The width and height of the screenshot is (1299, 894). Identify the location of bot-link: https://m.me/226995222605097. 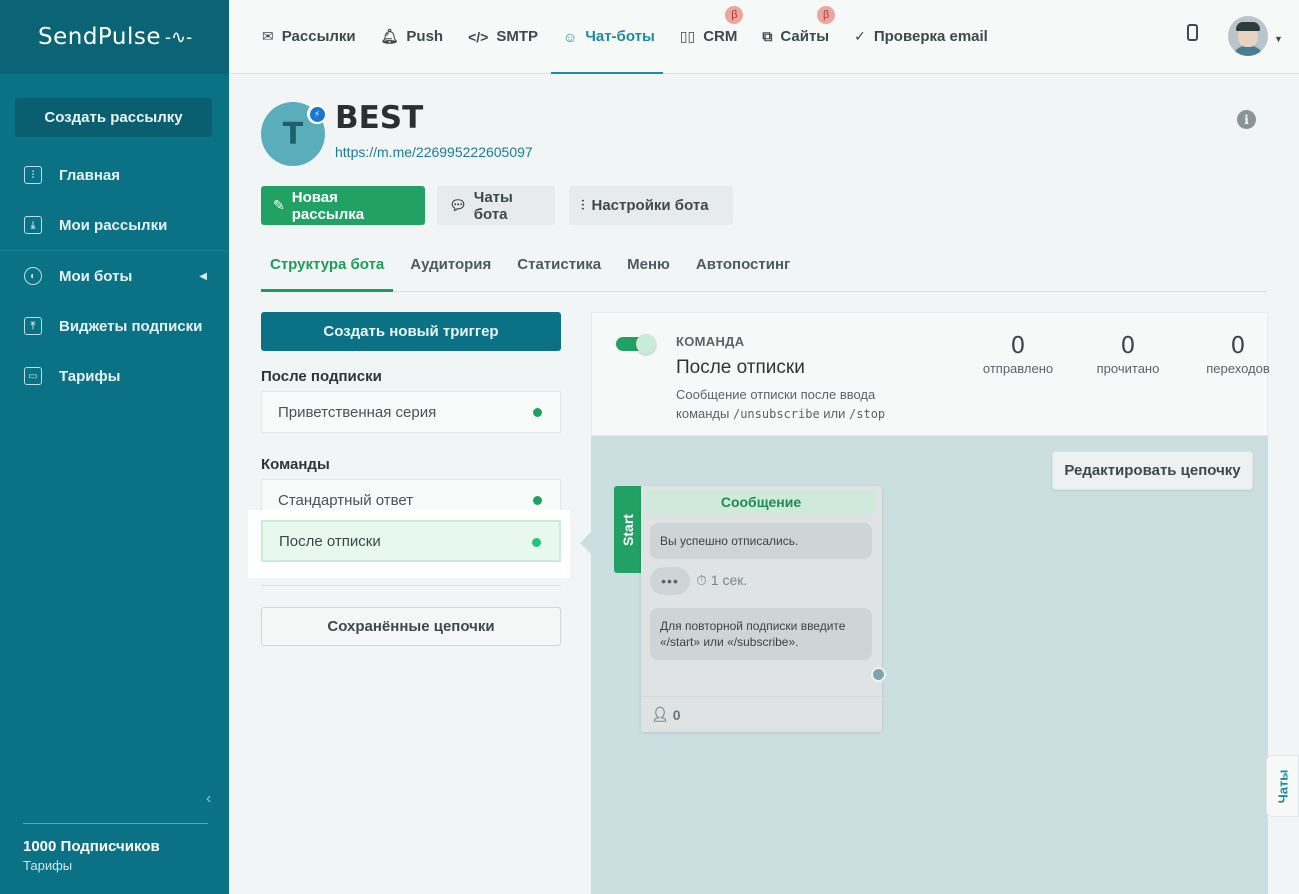
(434, 152).